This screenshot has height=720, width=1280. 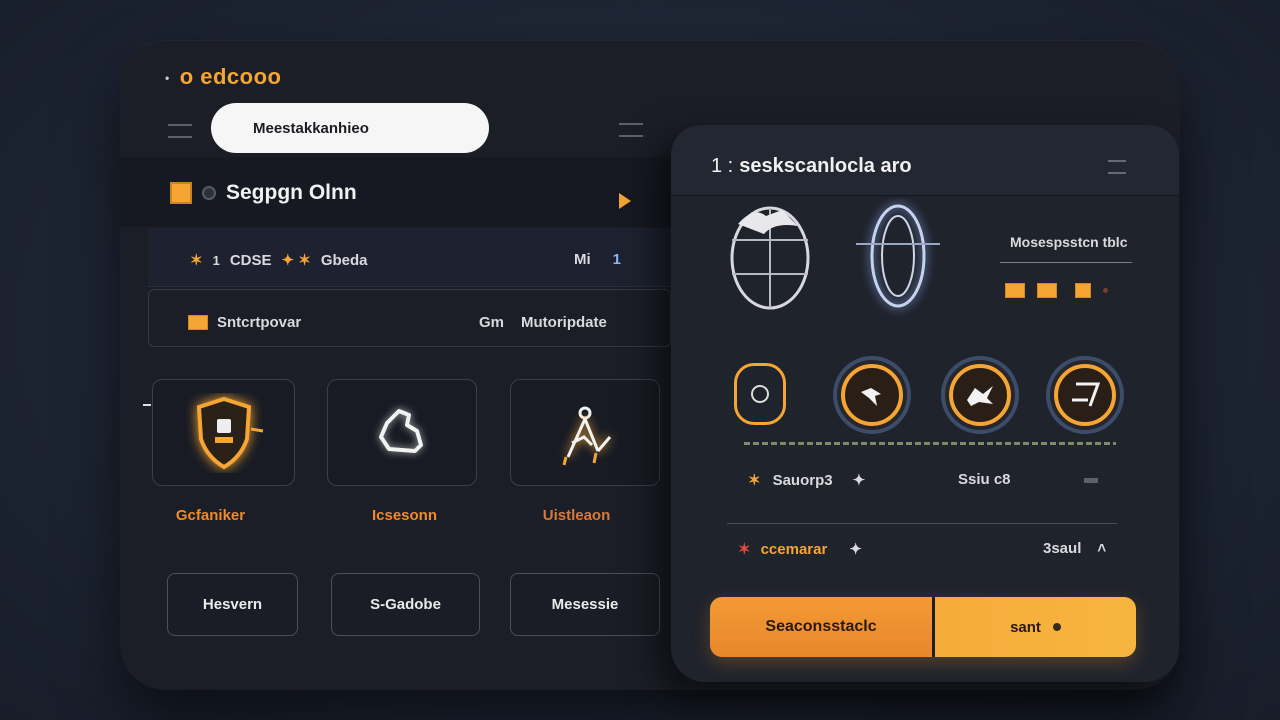 I want to click on star-icon-2: ✦, so click(x=859, y=480).